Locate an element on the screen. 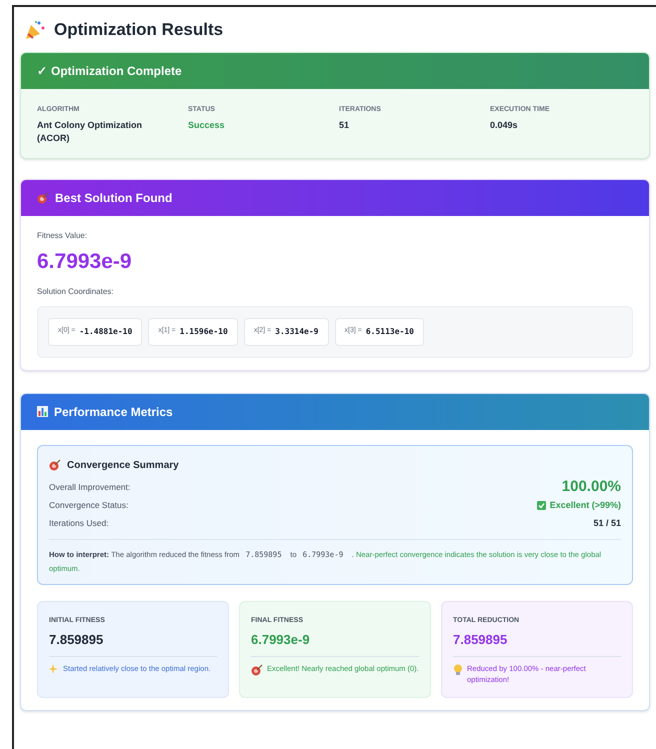  check-box-icon is located at coordinates (541, 505).